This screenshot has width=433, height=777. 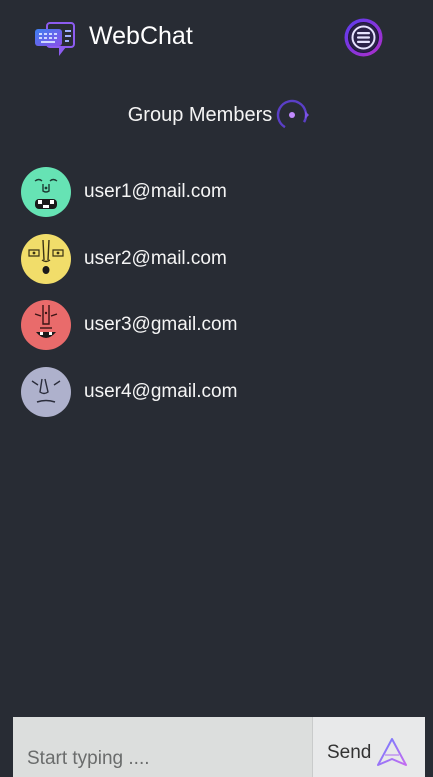 What do you see at coordinates (363, 37) in the screenshot?
I see `hamburger-menu-icon` at bounding box center [363, 37].